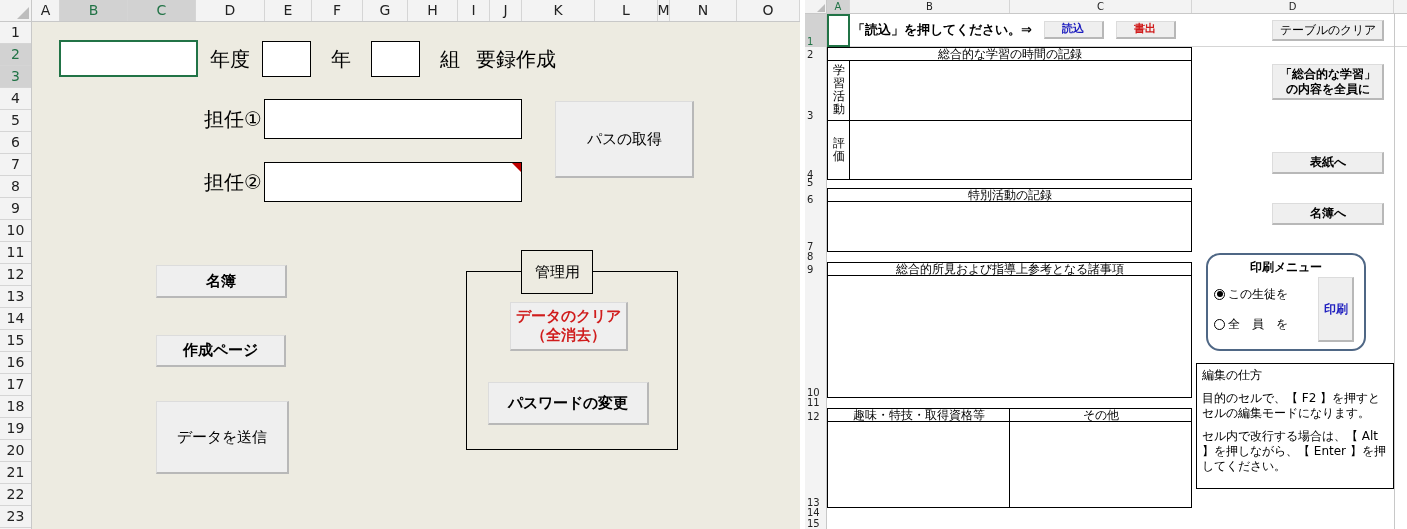 The width and height of the screenshot is (1407, 529). What do you see at coordinates (516, 59) in the screenshot?
I see `form-title: 要録作成` at bounding box center [516, 59].